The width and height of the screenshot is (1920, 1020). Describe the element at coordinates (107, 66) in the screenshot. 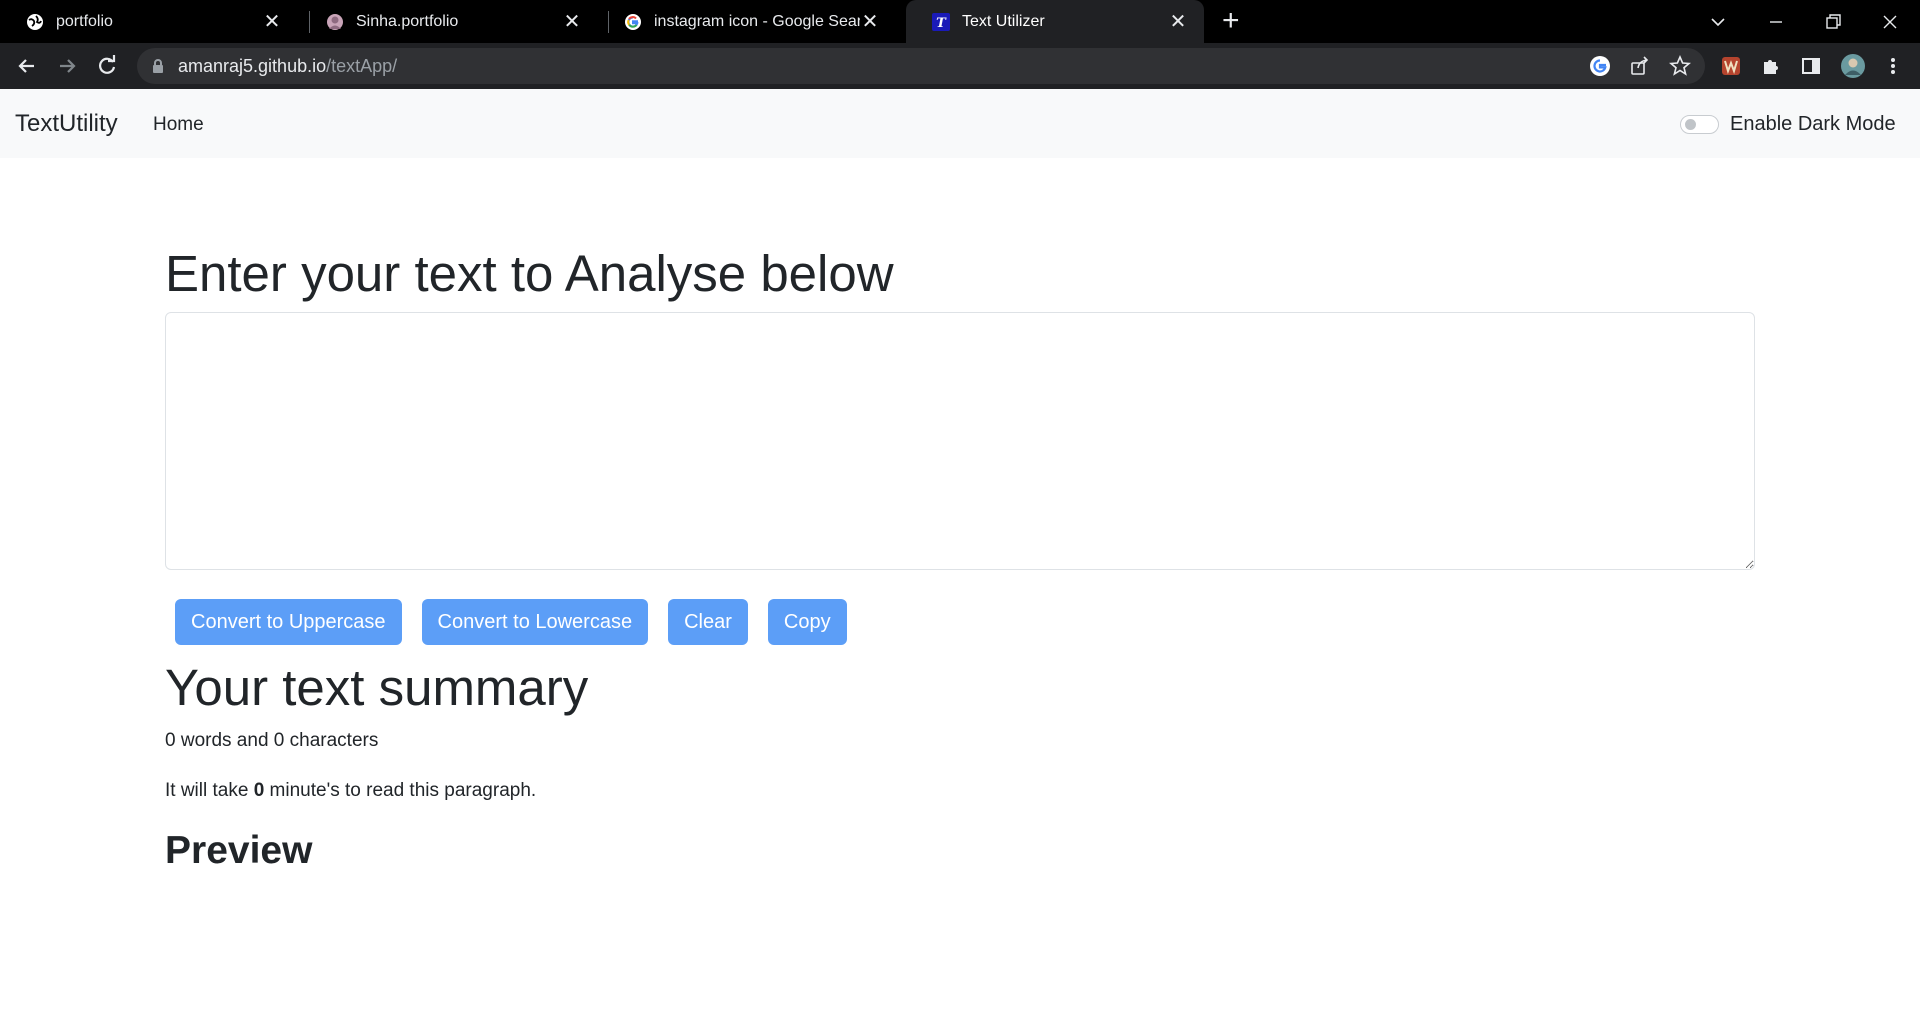

I see `reload-icon` at that location.